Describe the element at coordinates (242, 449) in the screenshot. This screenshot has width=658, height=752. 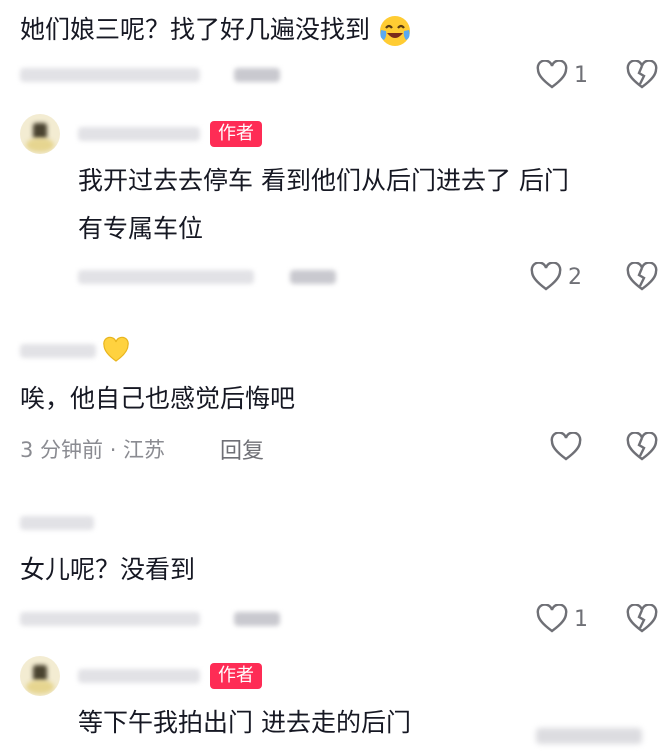
I see `reply-button: 回复` at that location.